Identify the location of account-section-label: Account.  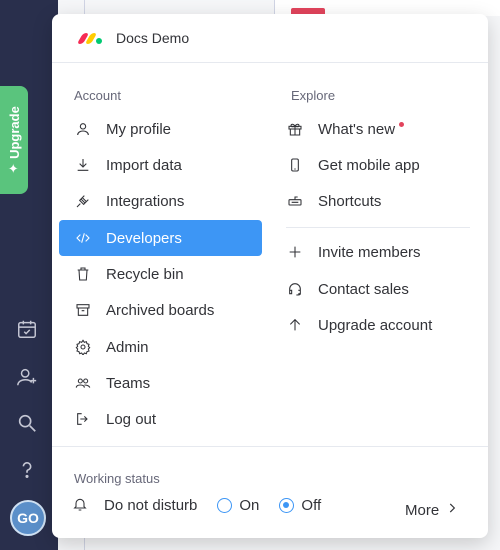
(97, 95).